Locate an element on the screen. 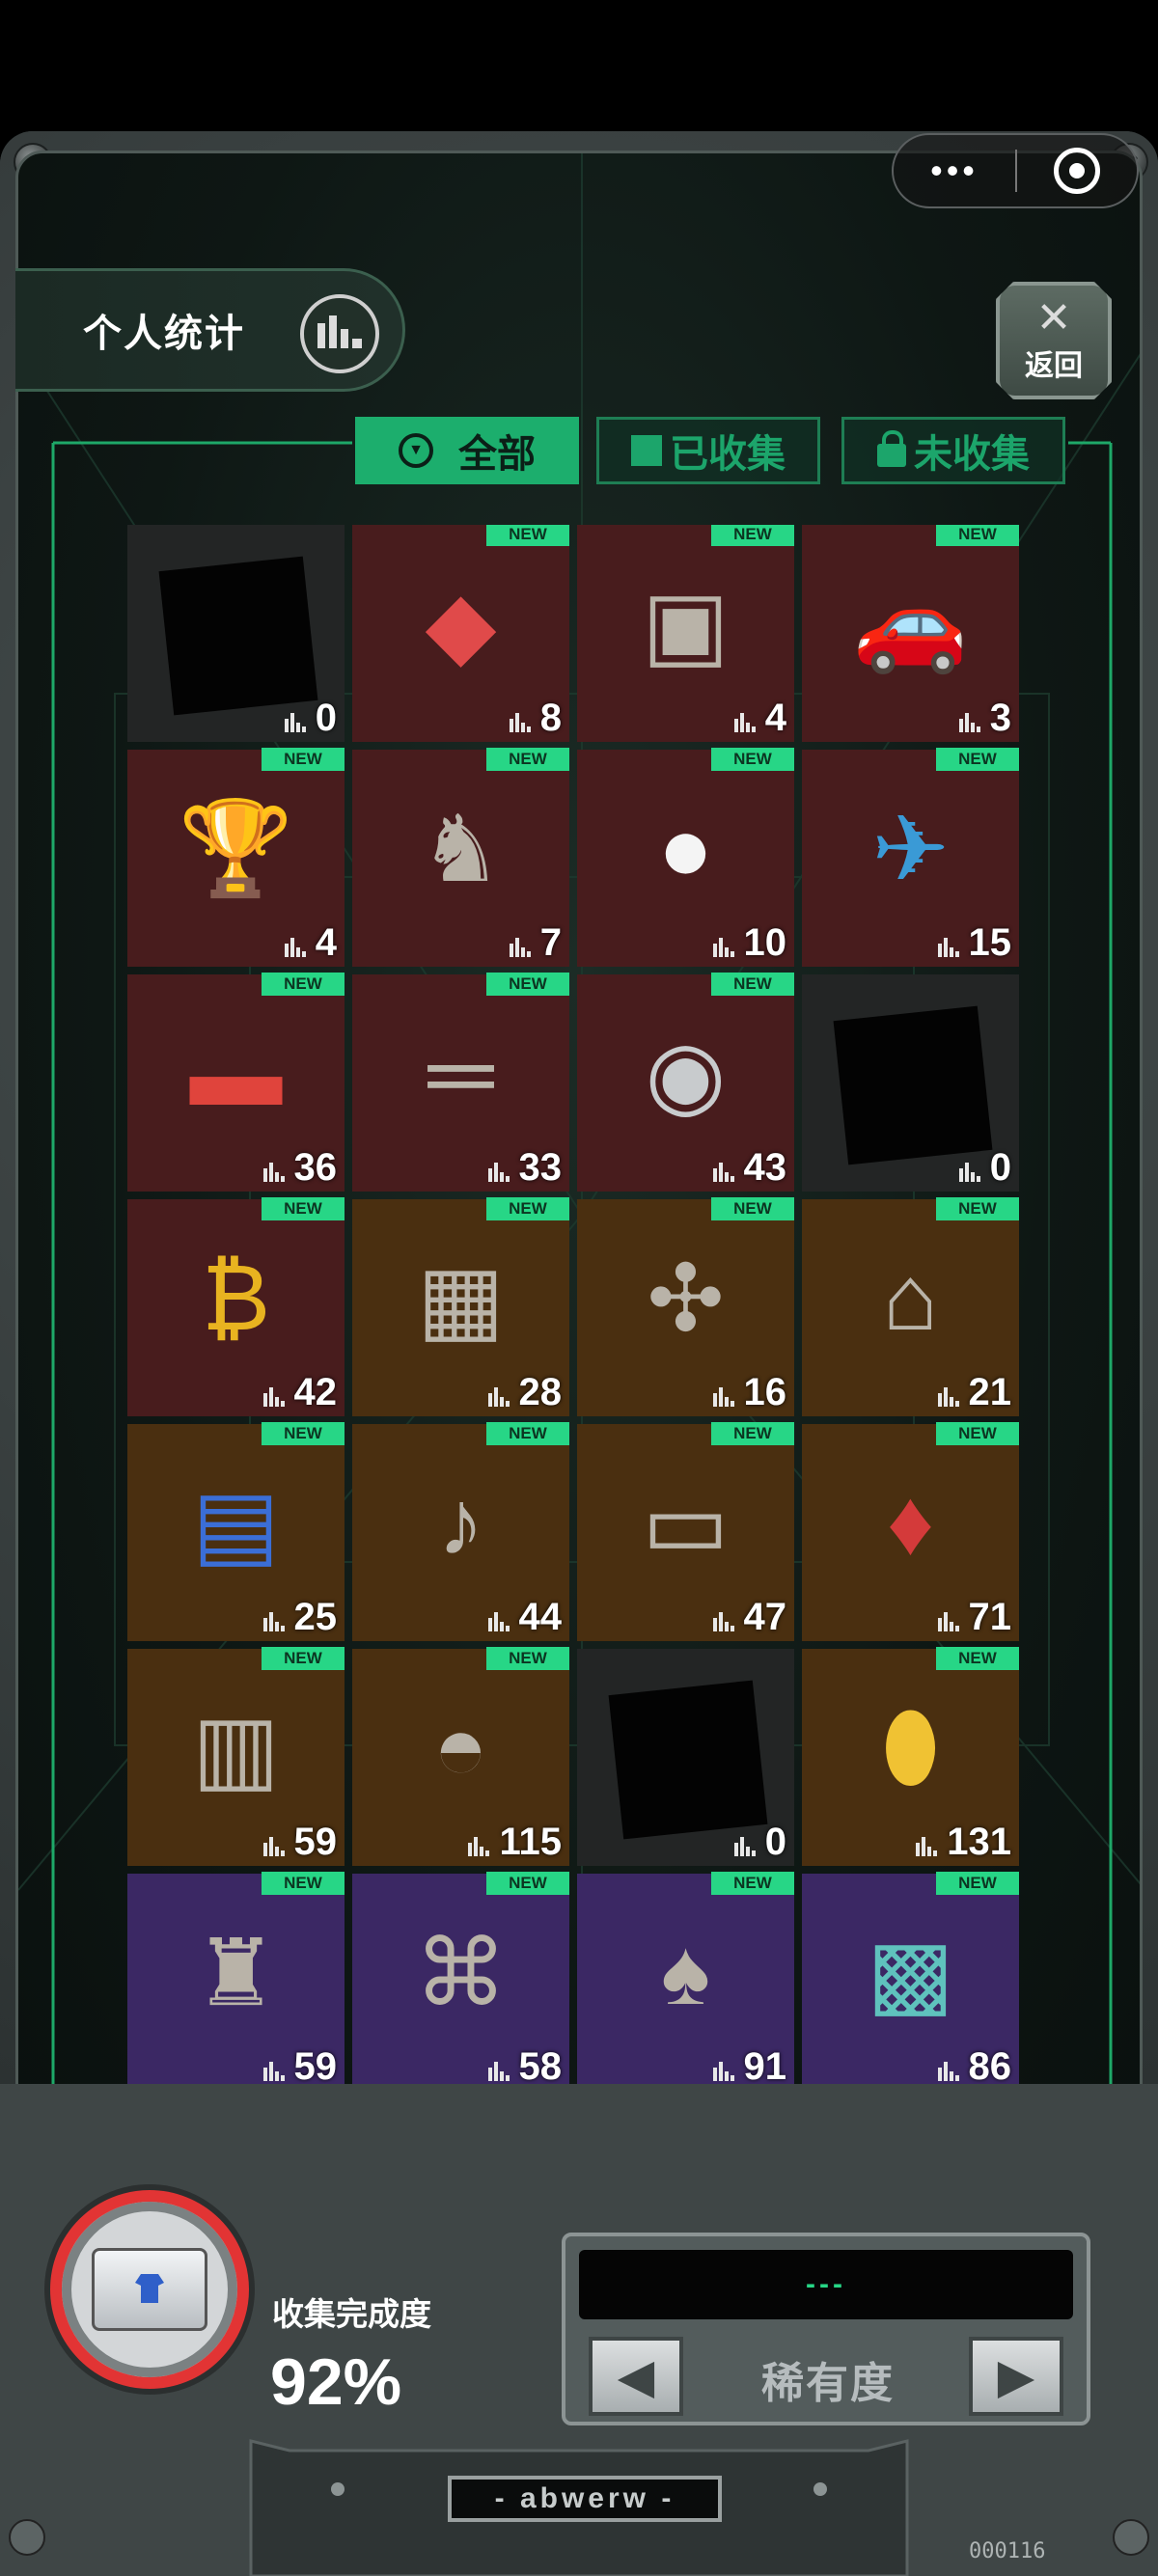 This screenshot has width=1158, height=2576. item-count: 28 is located at coordinates (525, 1393).